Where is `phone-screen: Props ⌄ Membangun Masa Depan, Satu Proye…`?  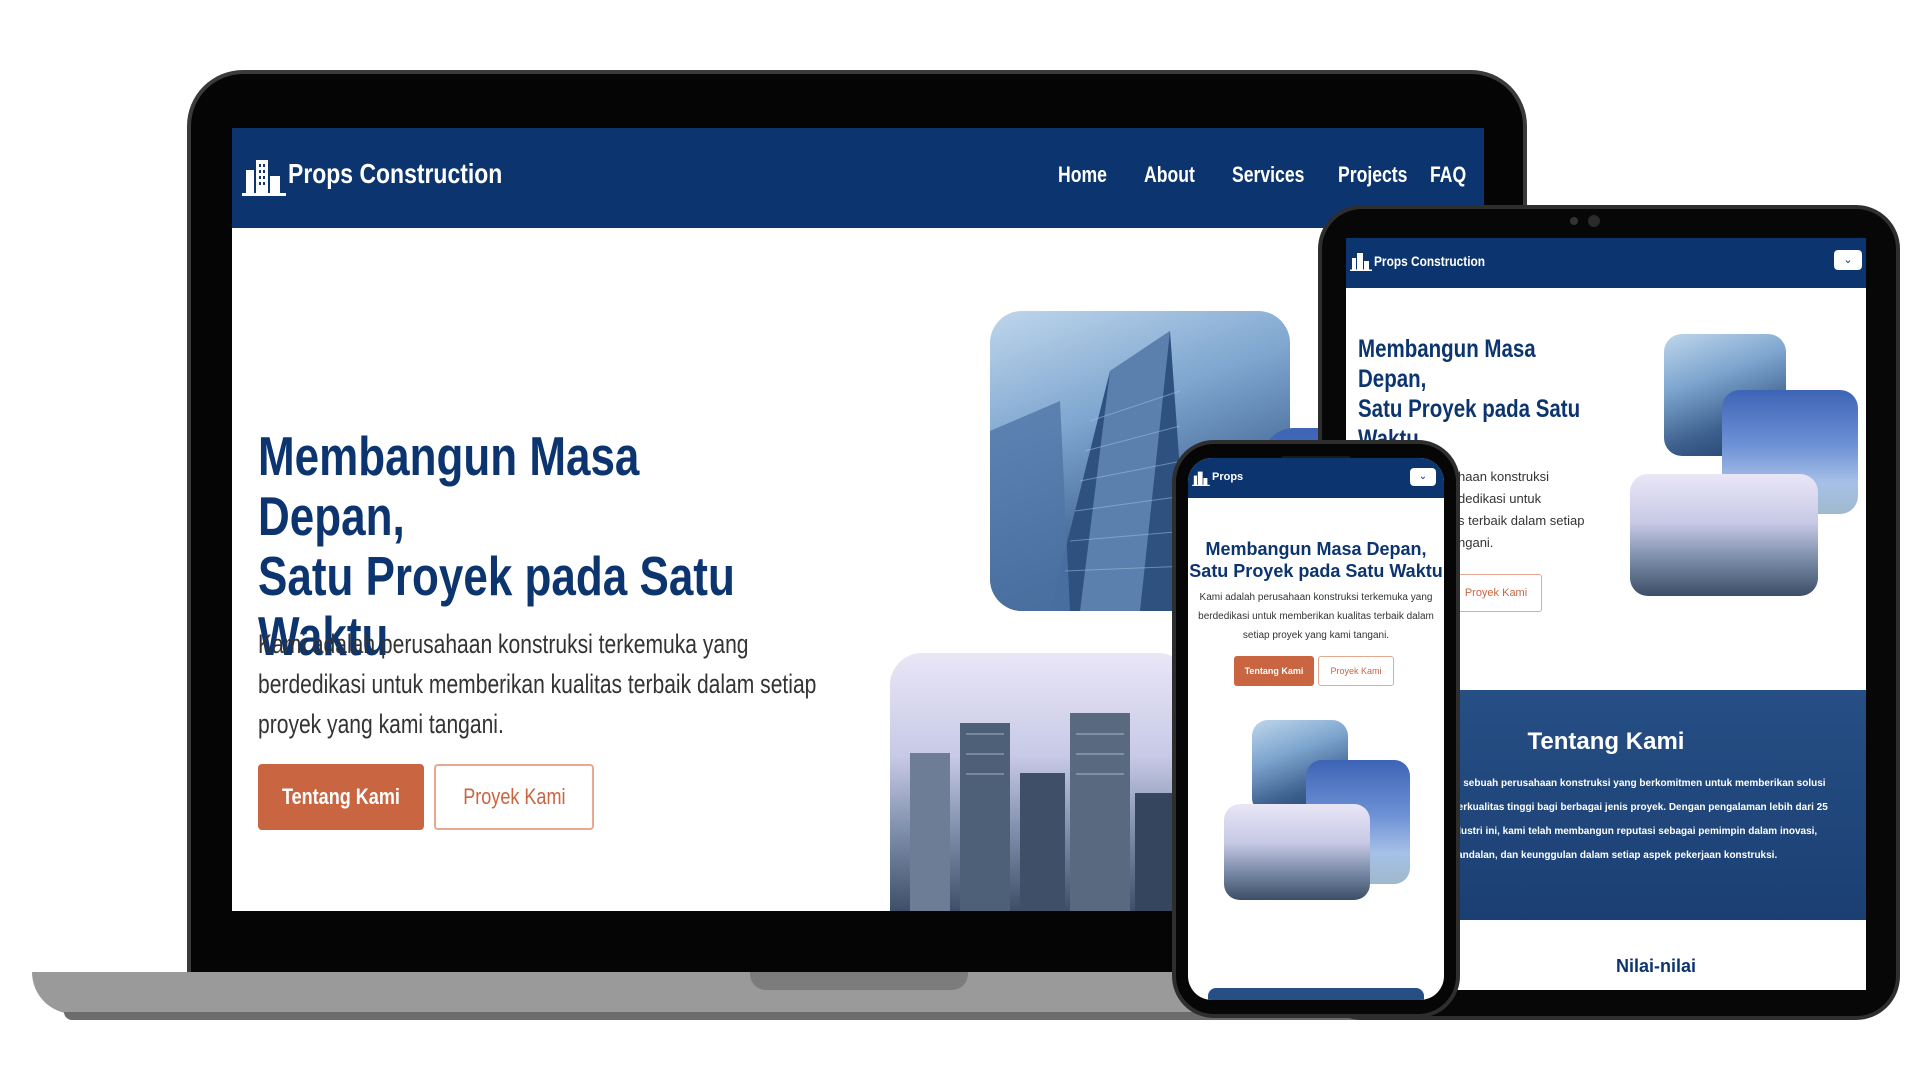 phone-screen: Props ⌄ Membangun Masa Depan, Satu Proye… is located at coordinates (1316, 729).